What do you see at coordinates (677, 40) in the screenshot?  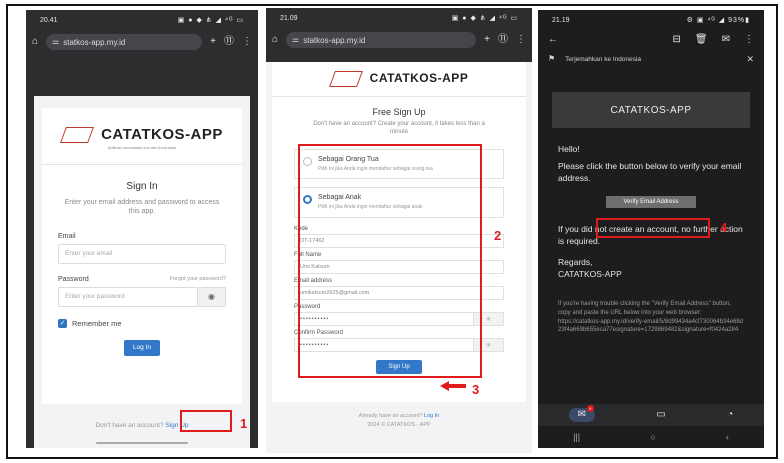 I see `archive-icon: ⊟` at bounding box center [677, 40].